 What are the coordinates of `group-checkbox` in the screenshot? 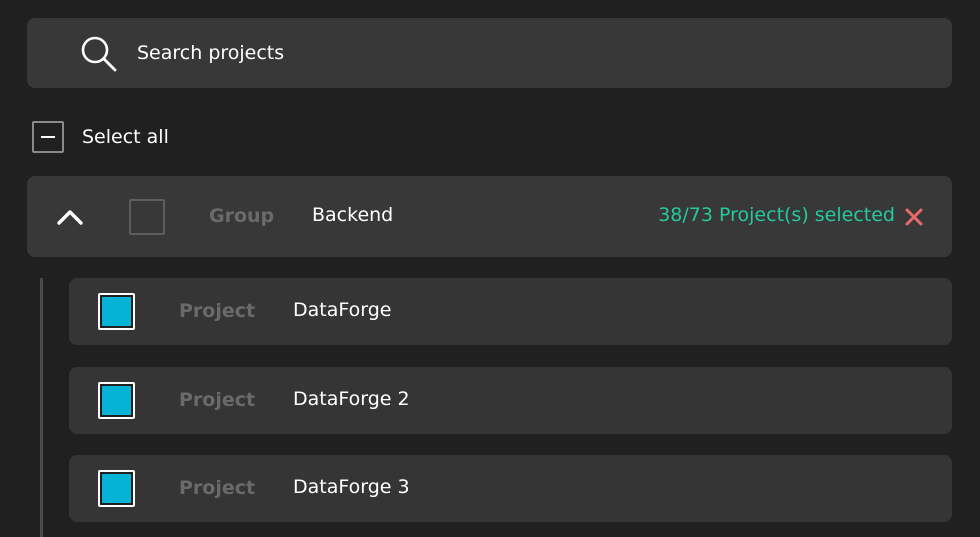 It's located at (147, 217).